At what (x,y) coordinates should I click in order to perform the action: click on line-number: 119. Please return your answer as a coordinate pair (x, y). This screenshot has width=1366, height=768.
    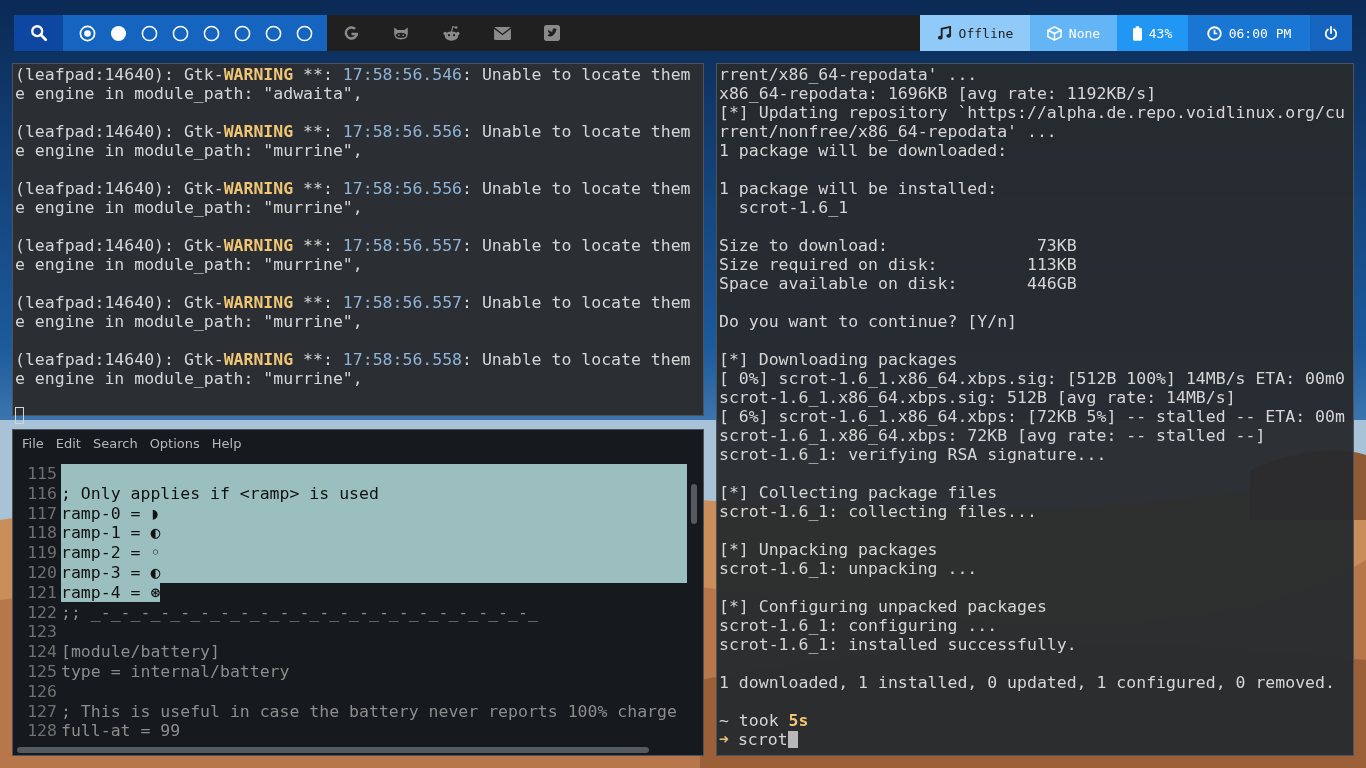
    Looking at the image, I should click on (42, 553).